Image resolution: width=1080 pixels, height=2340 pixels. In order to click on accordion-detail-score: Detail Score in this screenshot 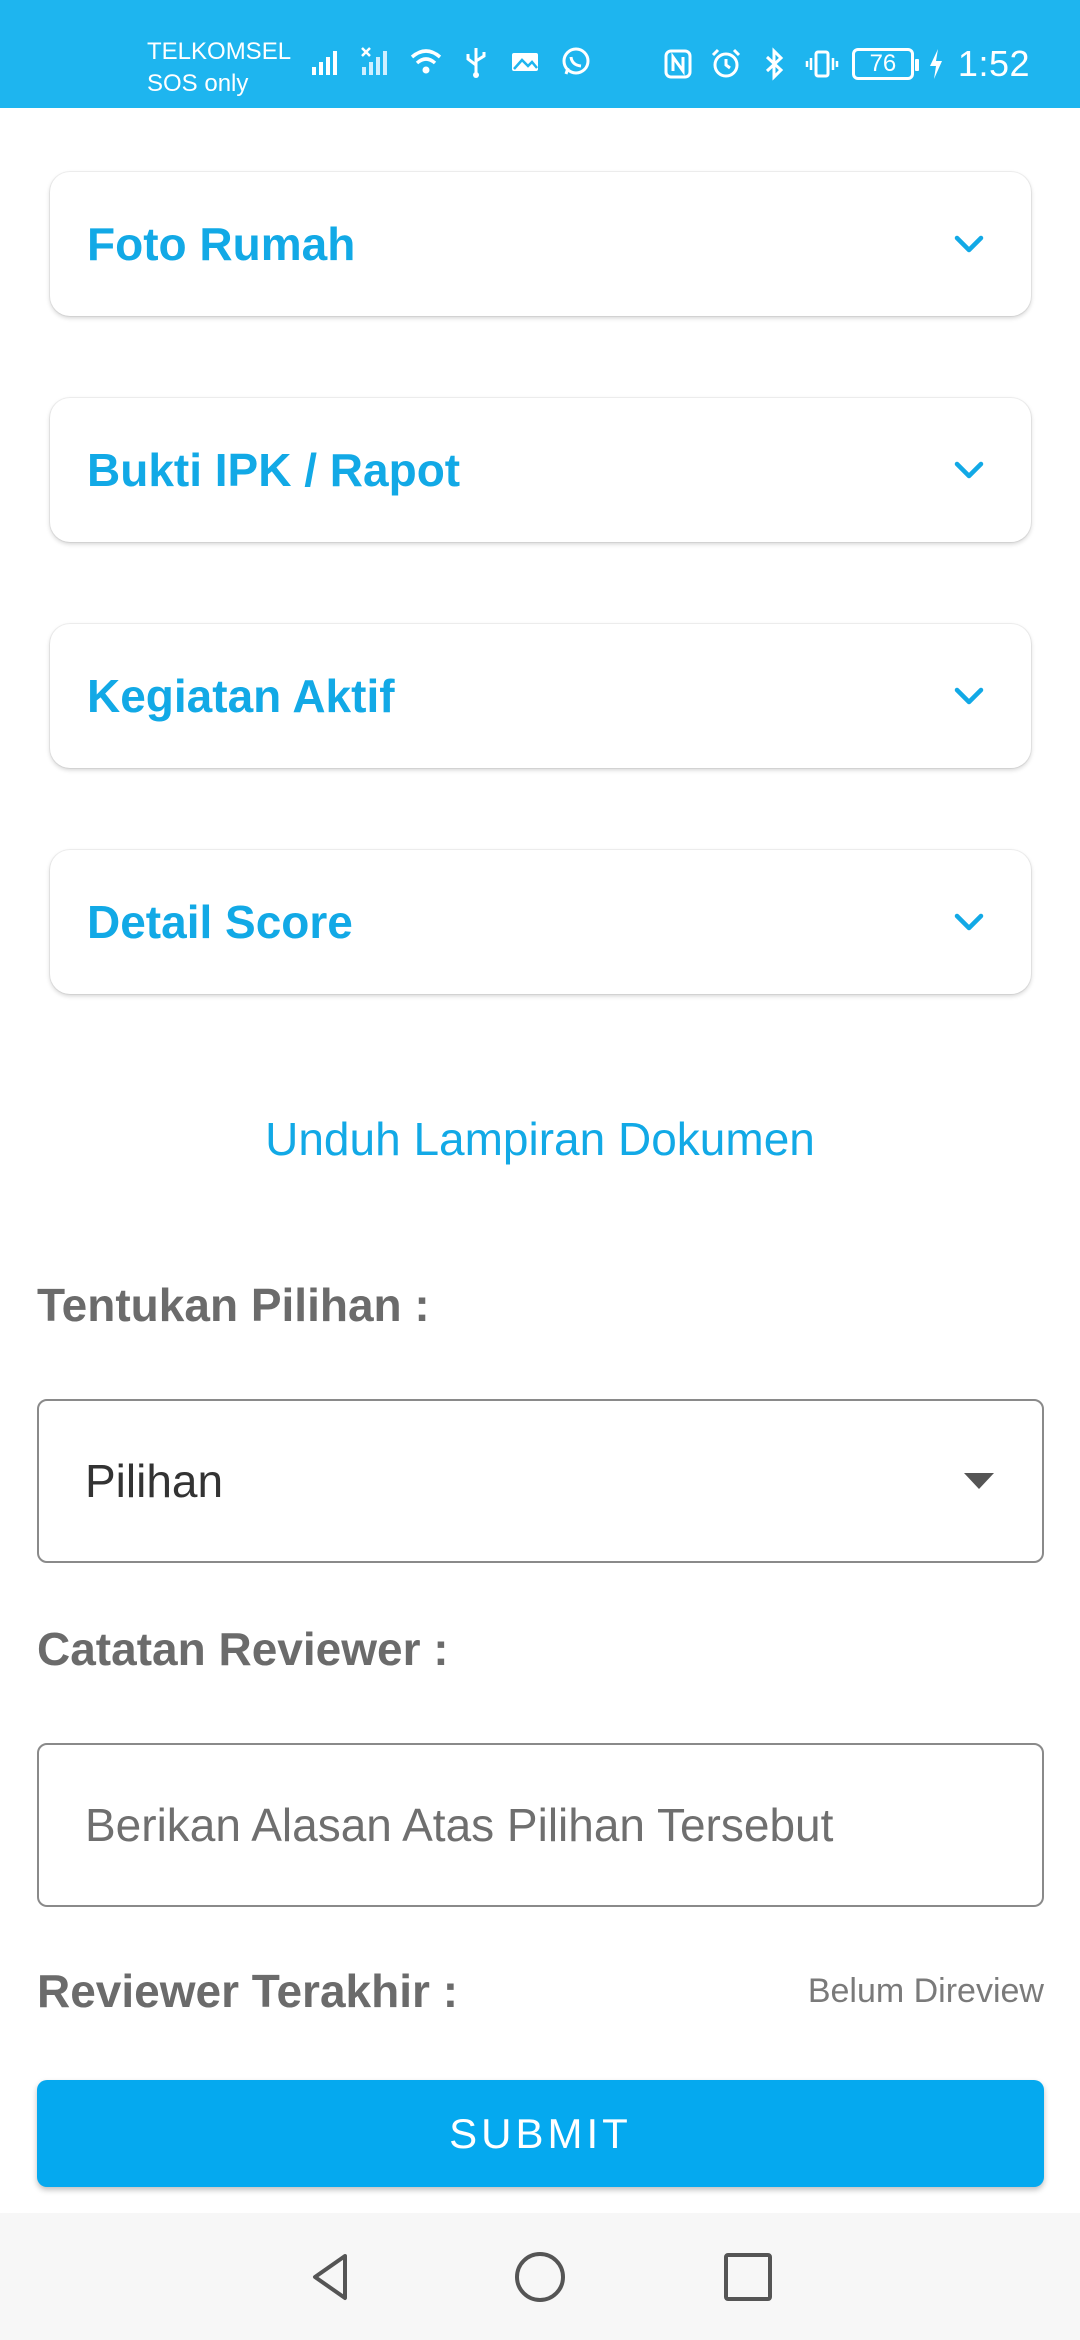, I will do `click(540, 922)`.